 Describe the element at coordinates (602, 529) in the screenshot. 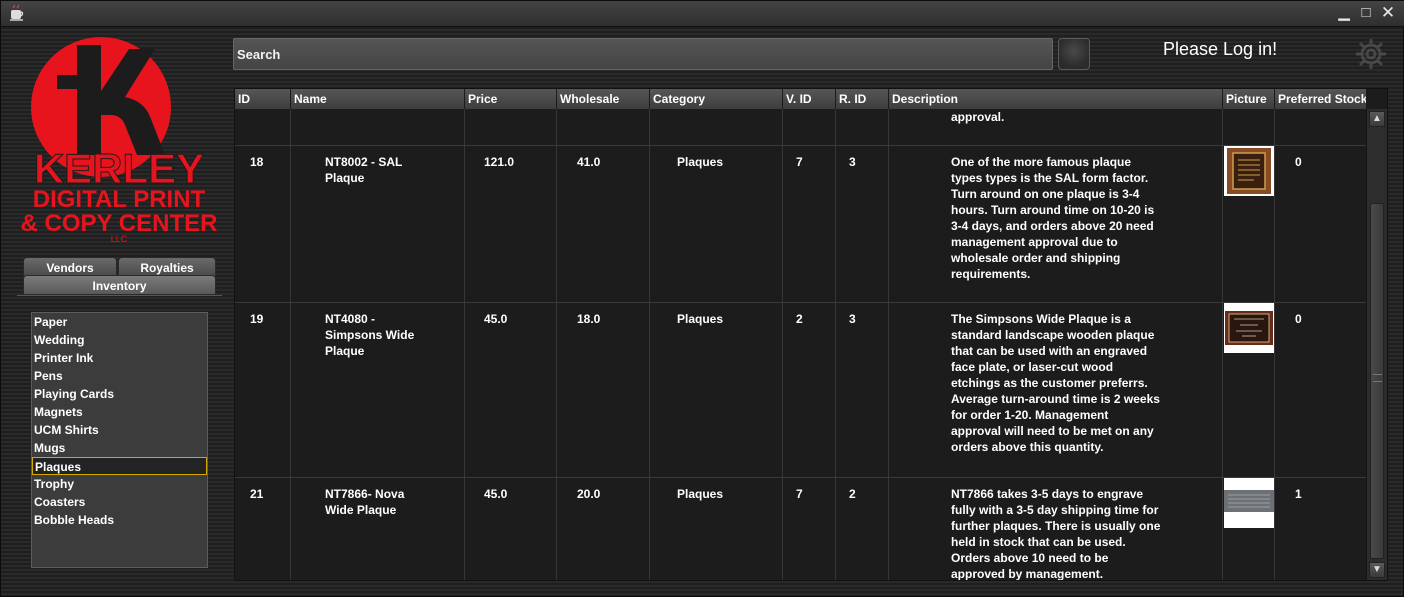

I see `cell-wholesale: 20.0` at that location.